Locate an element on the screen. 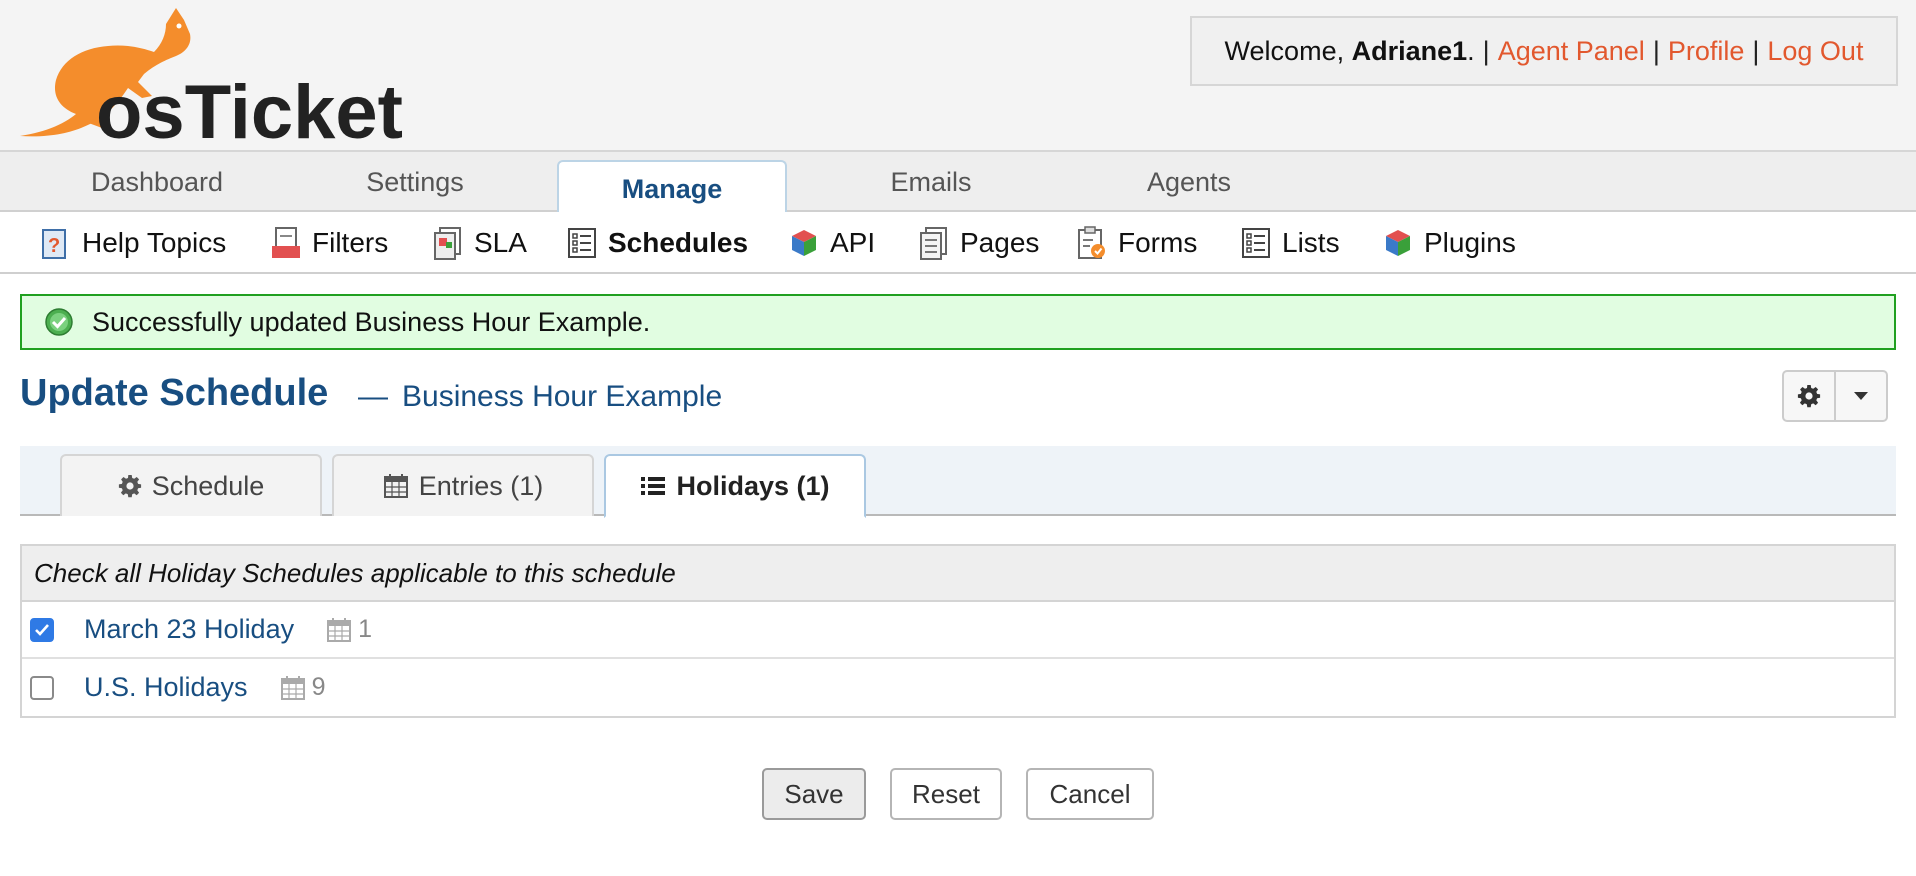 This screenshot has width=1916, height=876. page-subtitle: — Business Hour Example is located at coordinates (540, 397).